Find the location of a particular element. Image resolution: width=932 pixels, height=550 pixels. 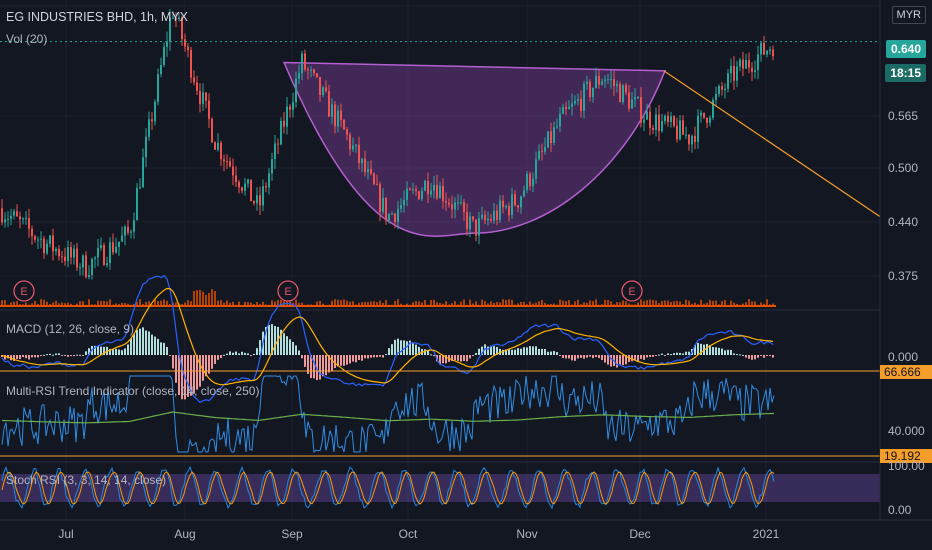

volume-bar is located at coordinates (212, 298).